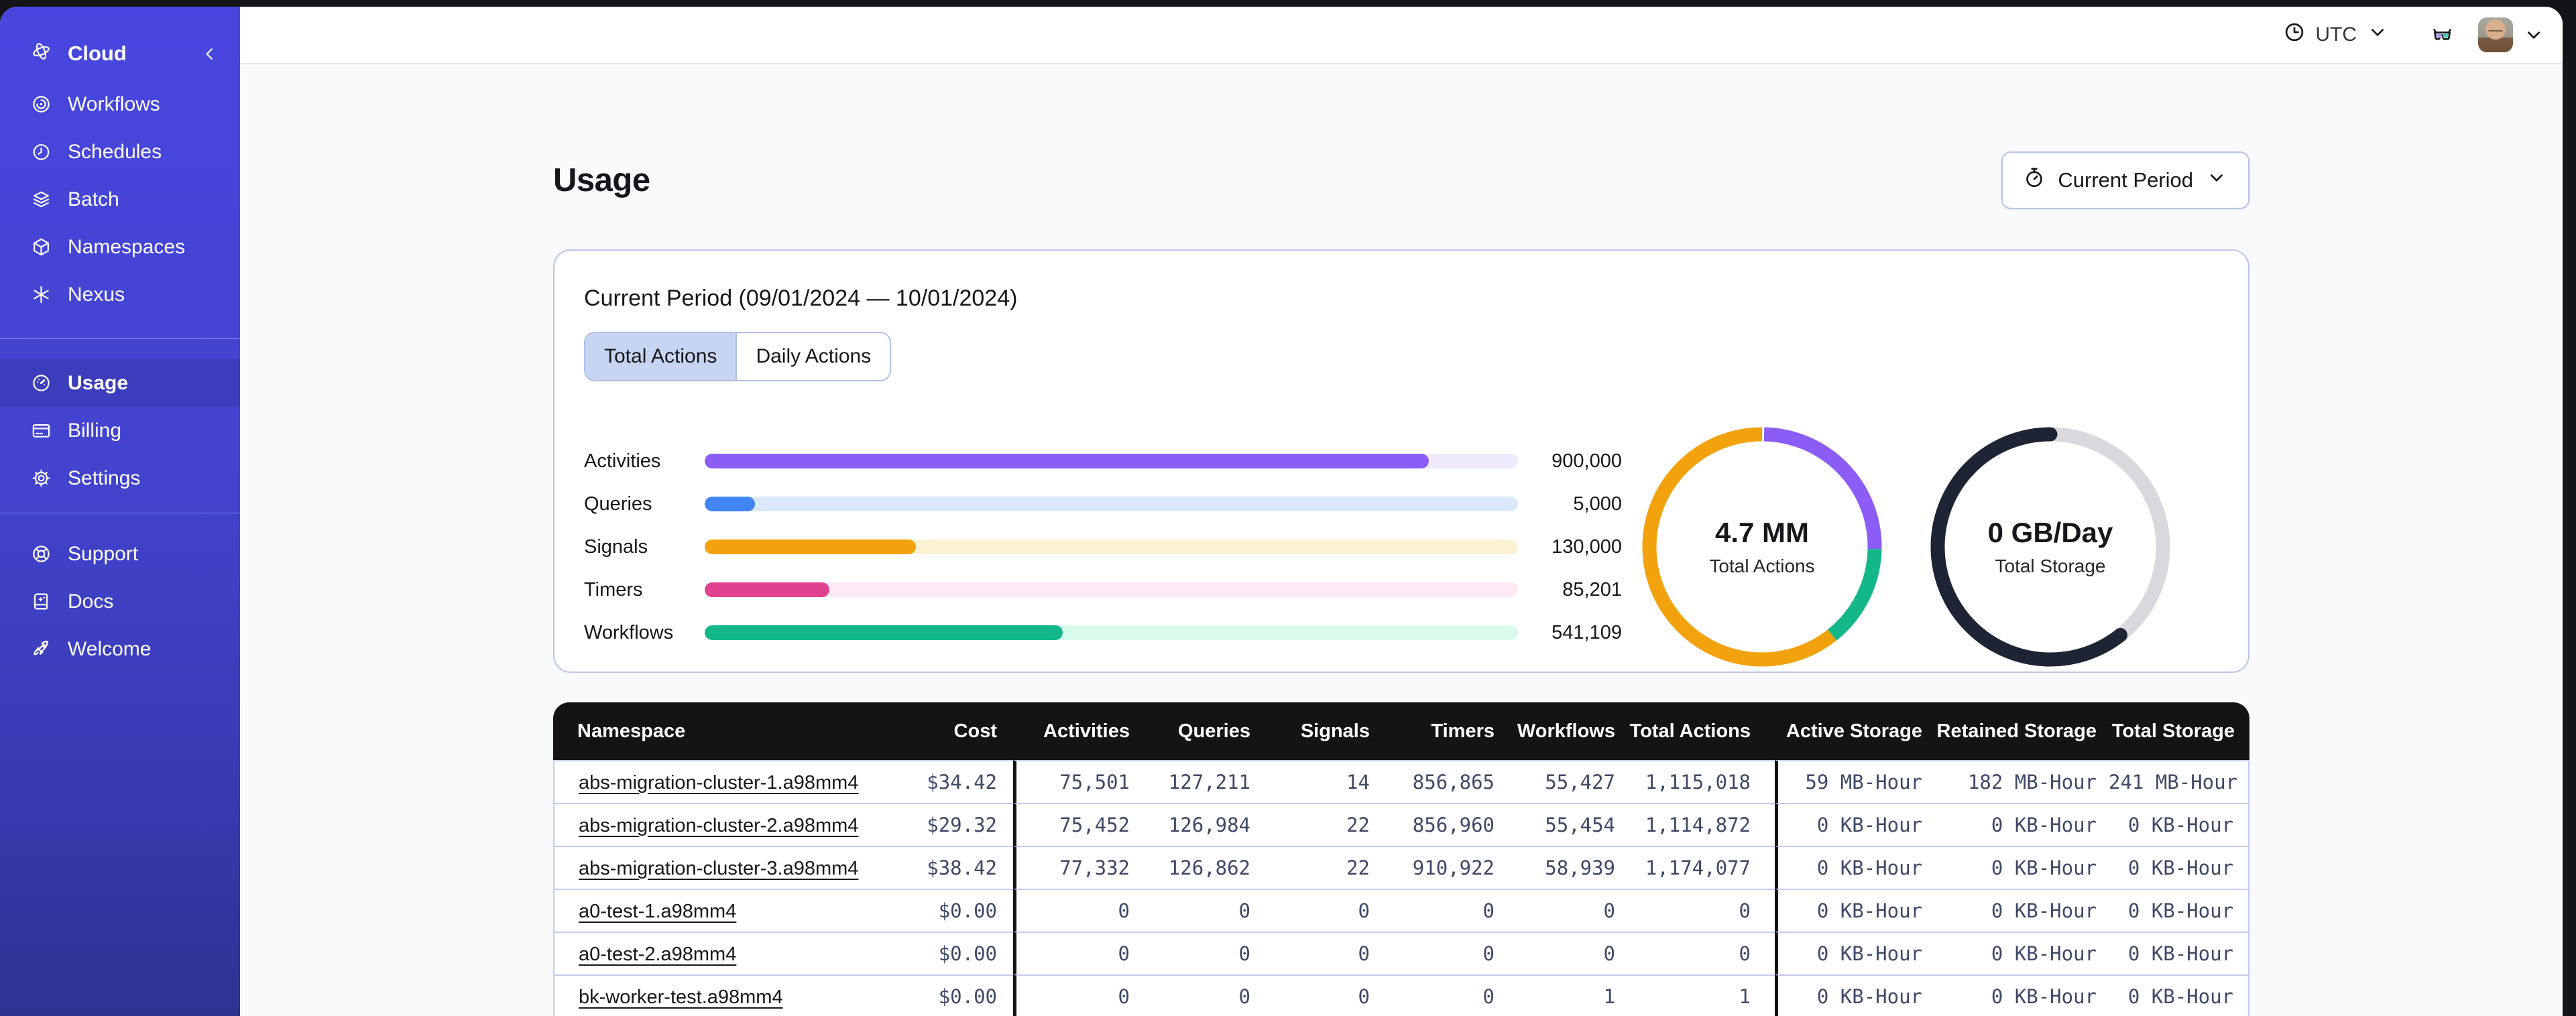  Describe the element at coordinates (718, 825) in the screenshot. I see `namespace-link: abs-migration-cluster-2.a98mm4` at that location.